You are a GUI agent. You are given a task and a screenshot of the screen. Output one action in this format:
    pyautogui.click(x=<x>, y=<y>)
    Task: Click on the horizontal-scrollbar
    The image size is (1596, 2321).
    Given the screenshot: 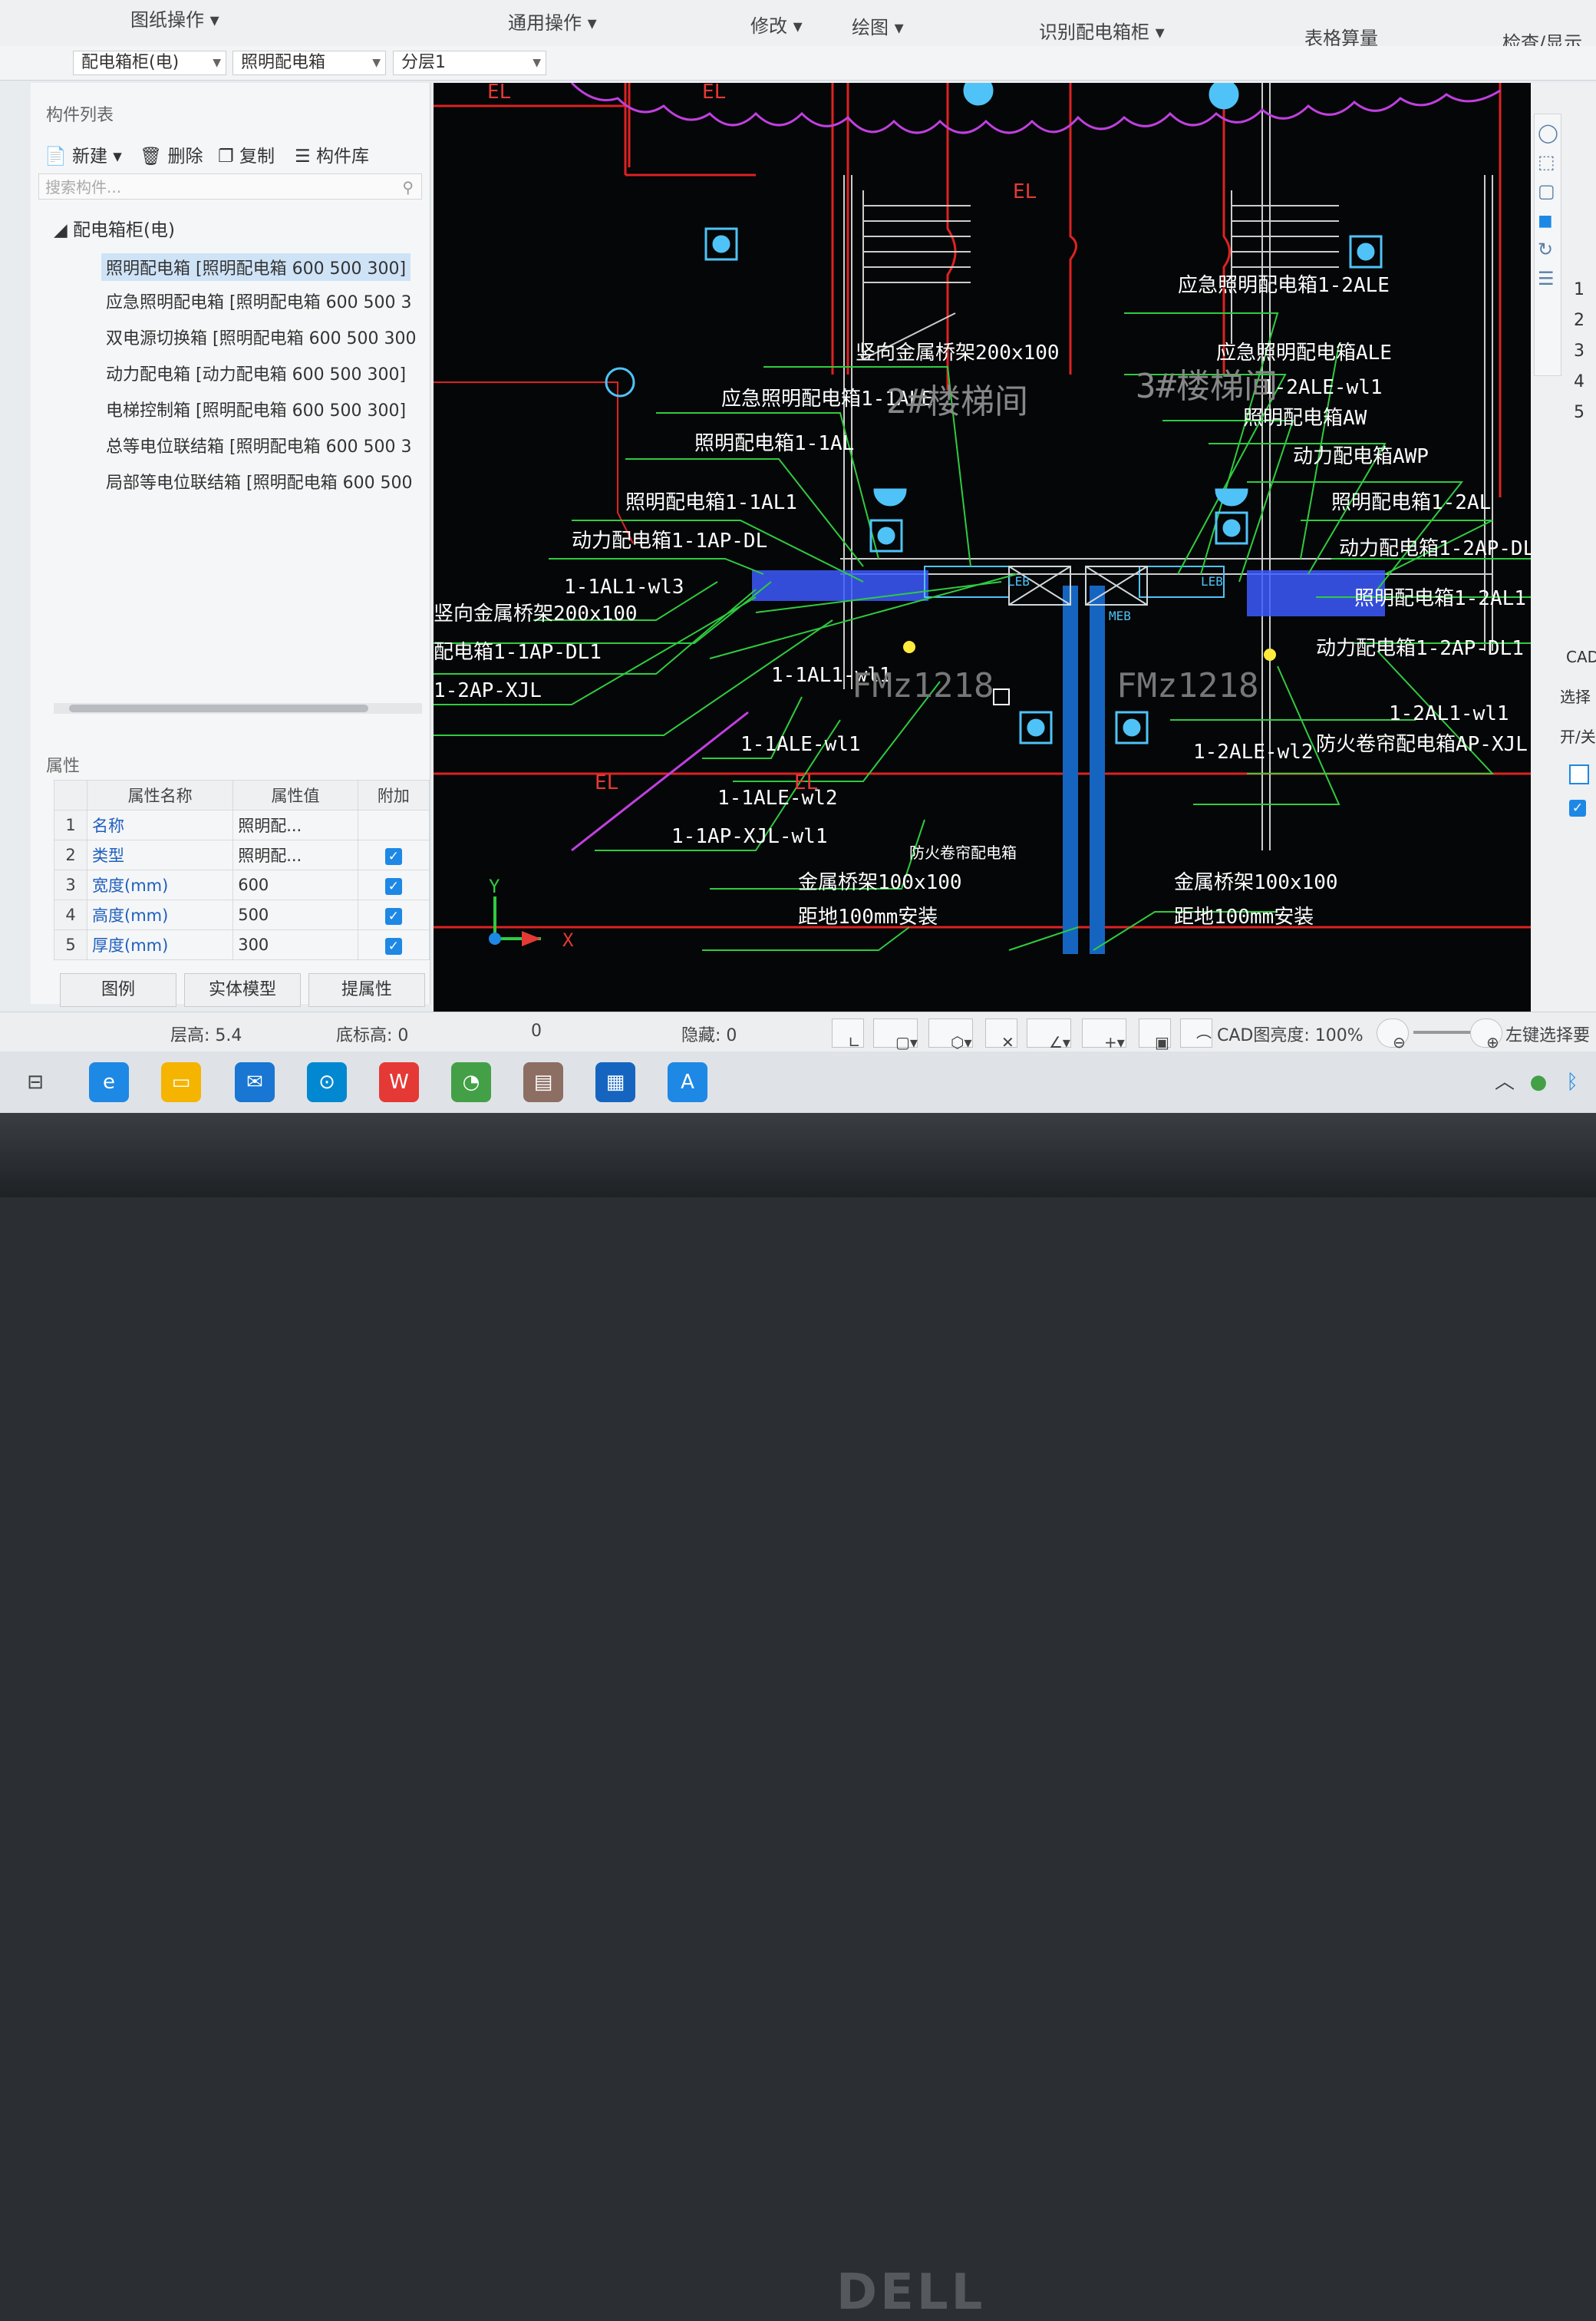 What is the action you would take?
    pyautogui.click(x=238, y=708)
    